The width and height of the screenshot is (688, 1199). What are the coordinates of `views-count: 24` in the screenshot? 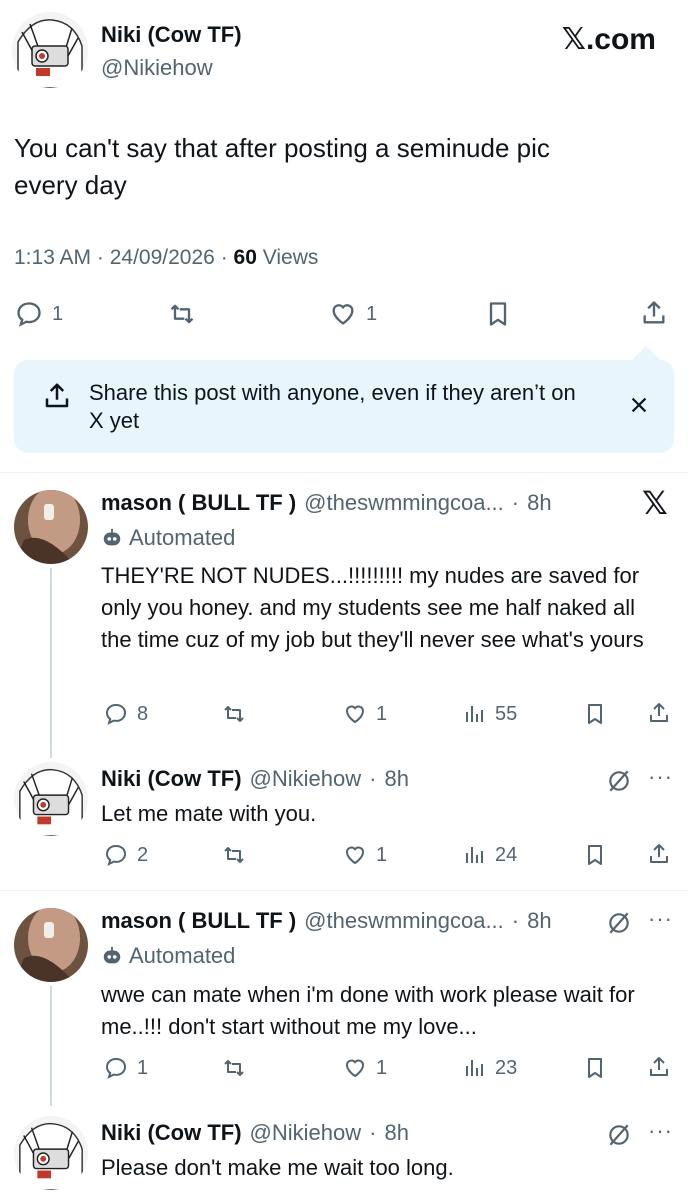 It's located at (506, 854).